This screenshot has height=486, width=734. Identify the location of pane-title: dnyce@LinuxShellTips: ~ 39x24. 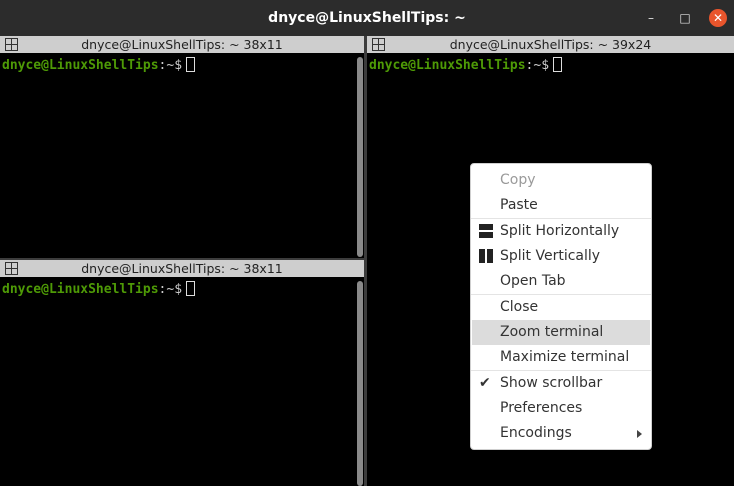
(550, 44).